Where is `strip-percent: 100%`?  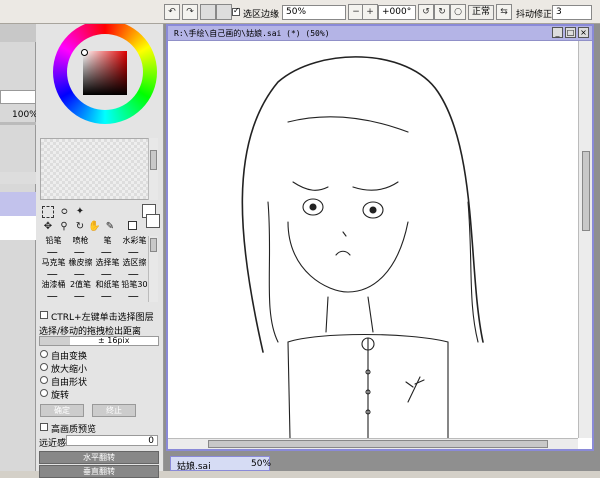 strip-percent: 100% is located at coordinates (25, 115).